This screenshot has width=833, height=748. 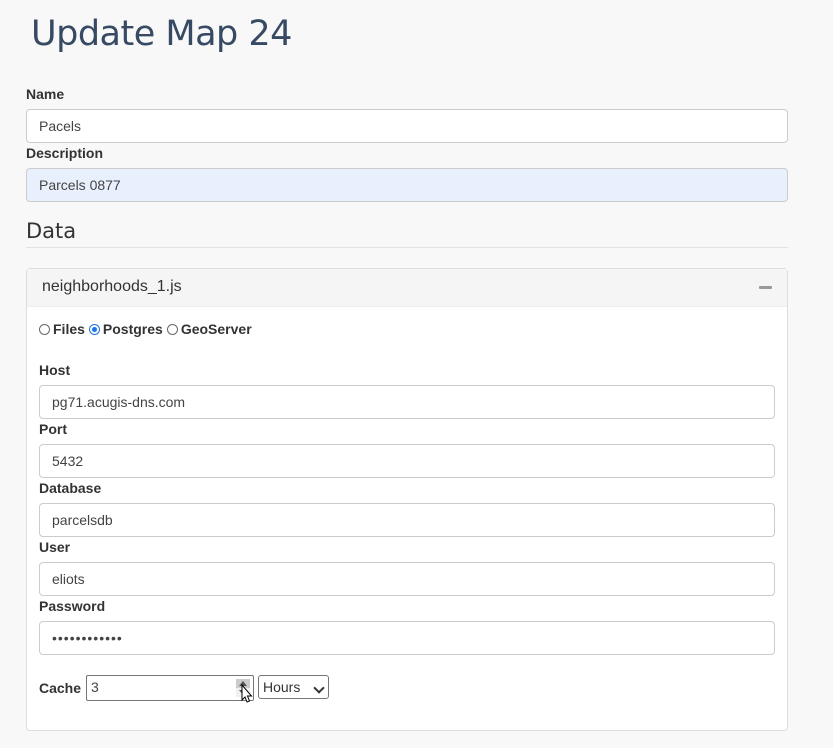 What do you see at coordinates (69, 329) in the screenshot?
I see `radio-files-label: Files` at bounding box center [69, 329].